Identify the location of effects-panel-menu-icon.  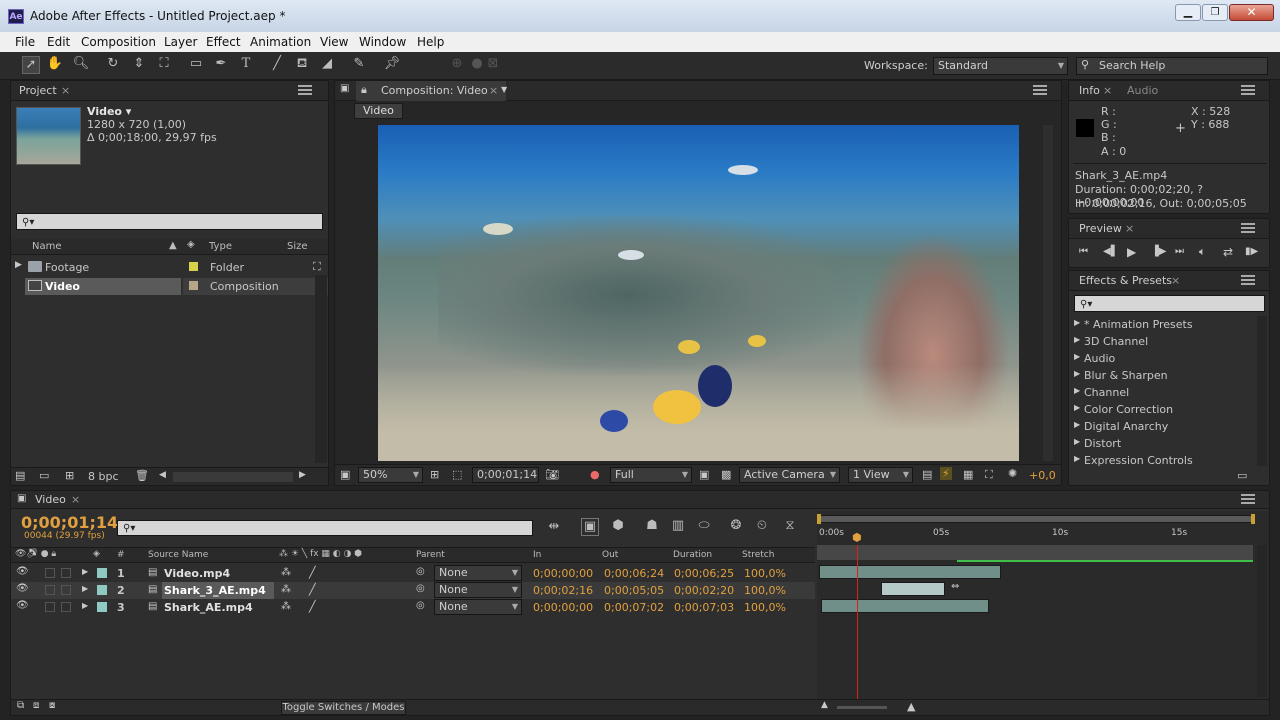
(1248, 280).